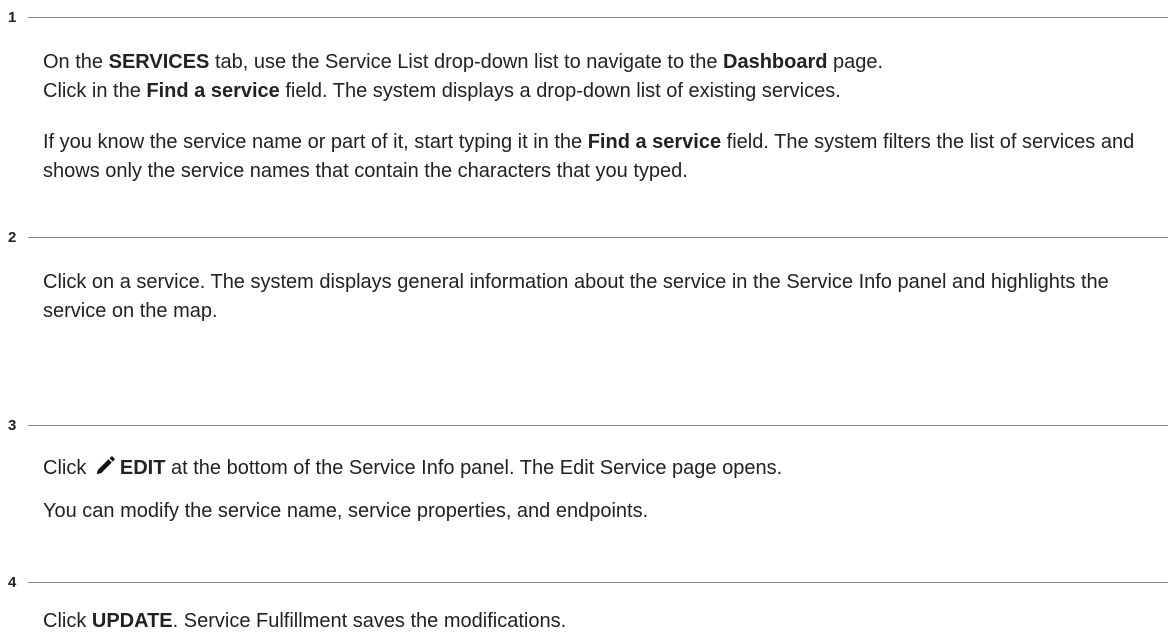 The width and height of the screenshot is (1176, 637). I want to click on step-3: 3, so click(588, 426).